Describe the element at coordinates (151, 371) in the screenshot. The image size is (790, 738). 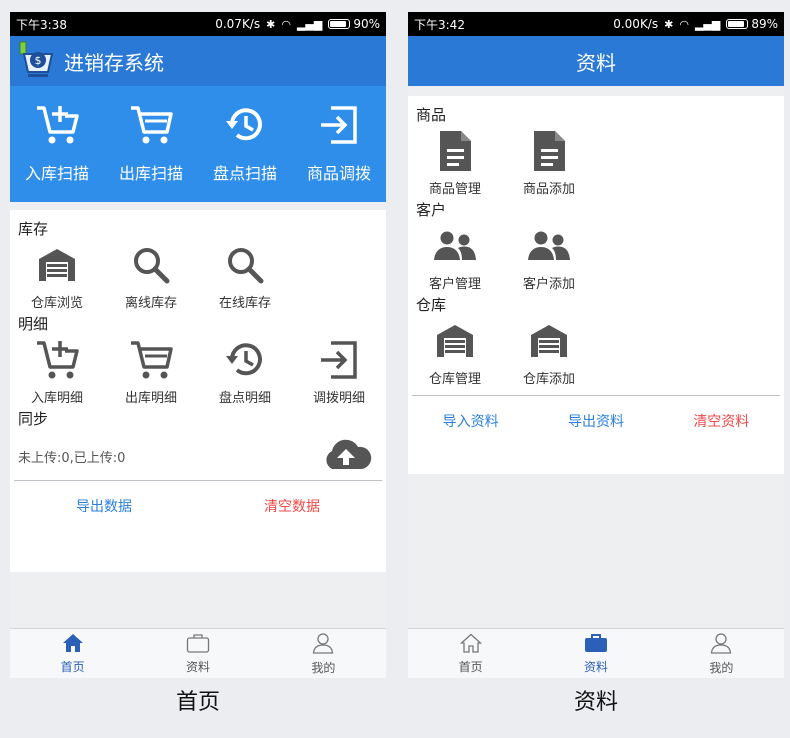
I see `stock-out-details-button: 出库明细` at that location.